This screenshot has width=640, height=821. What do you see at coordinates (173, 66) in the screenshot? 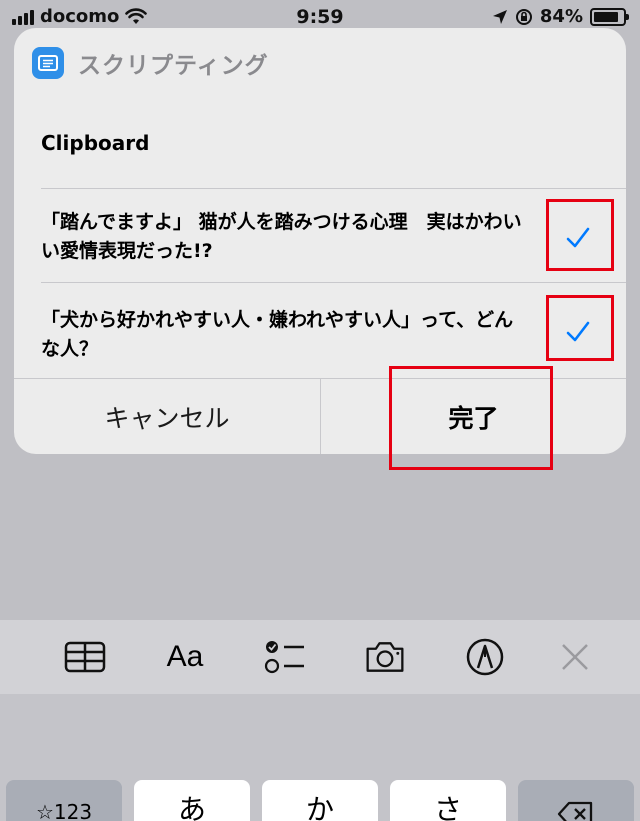
I see `app-title: スクリプティング` at bounding box center [173, 66].